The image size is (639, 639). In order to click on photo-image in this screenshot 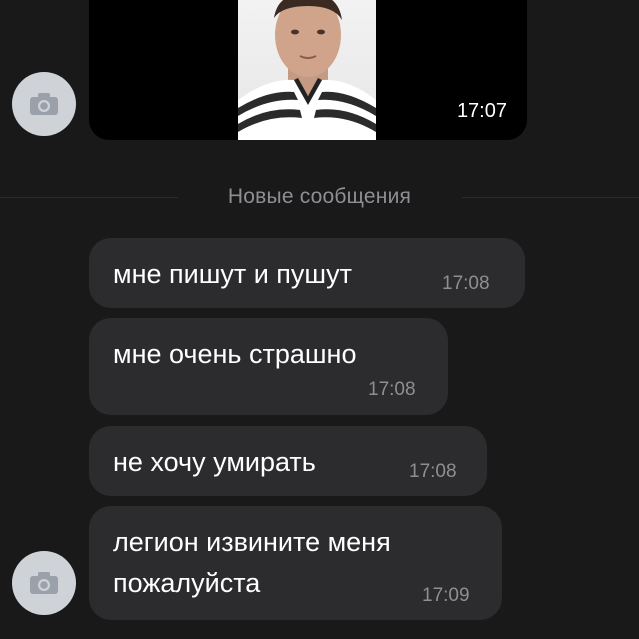, I will do `click(307, 70)`.